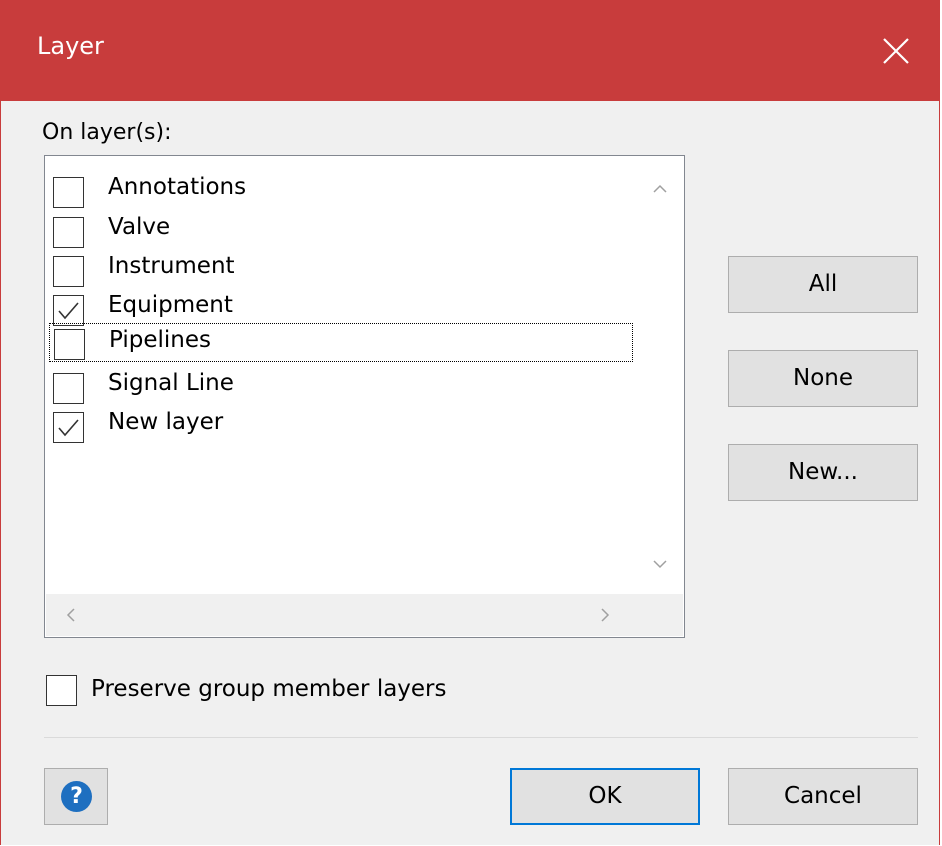 The height and width of the screenshot is (846, 942). Describe the element at coordinates (71, 615) in the screenshot. I see `scroll-left-icon` at that location.